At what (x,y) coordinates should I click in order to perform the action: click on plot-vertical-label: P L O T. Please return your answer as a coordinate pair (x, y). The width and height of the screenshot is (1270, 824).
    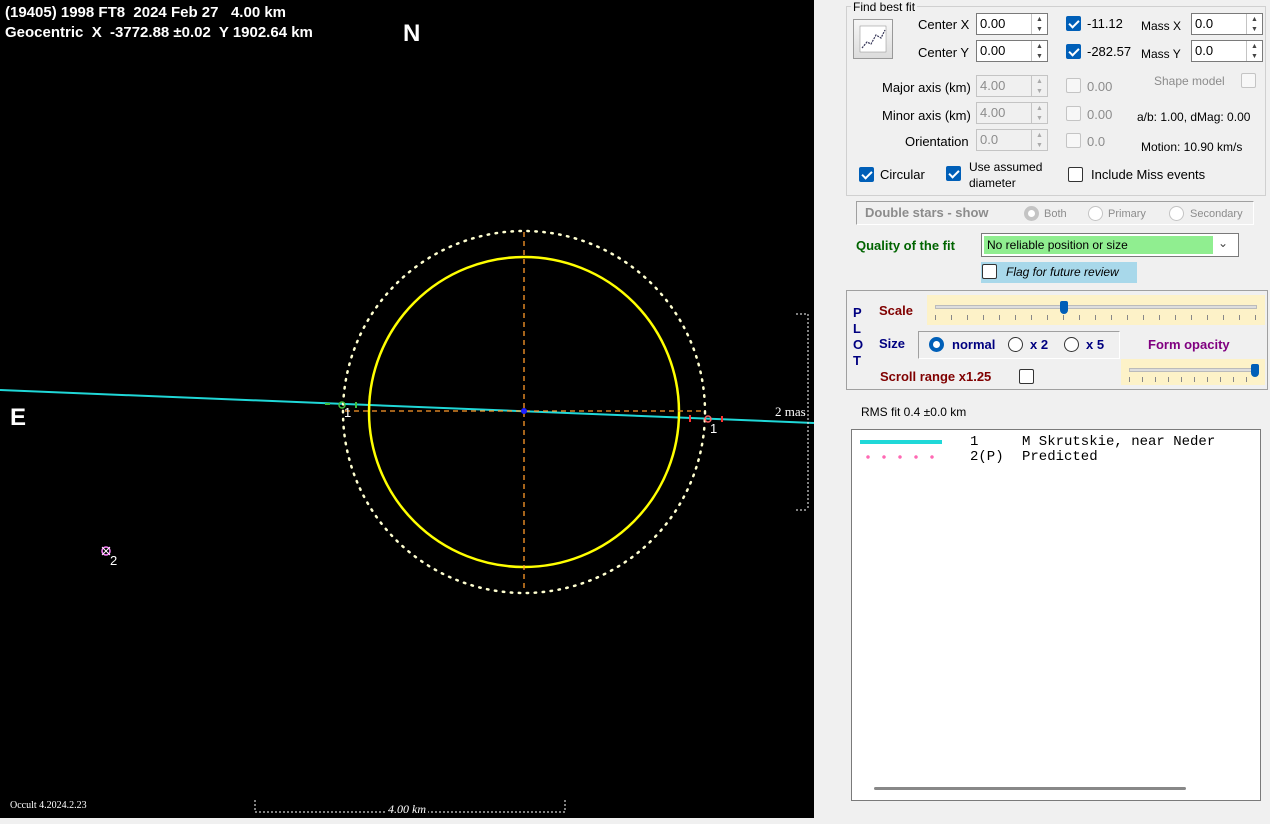
    Looking at the image, I should click on (858, 336).